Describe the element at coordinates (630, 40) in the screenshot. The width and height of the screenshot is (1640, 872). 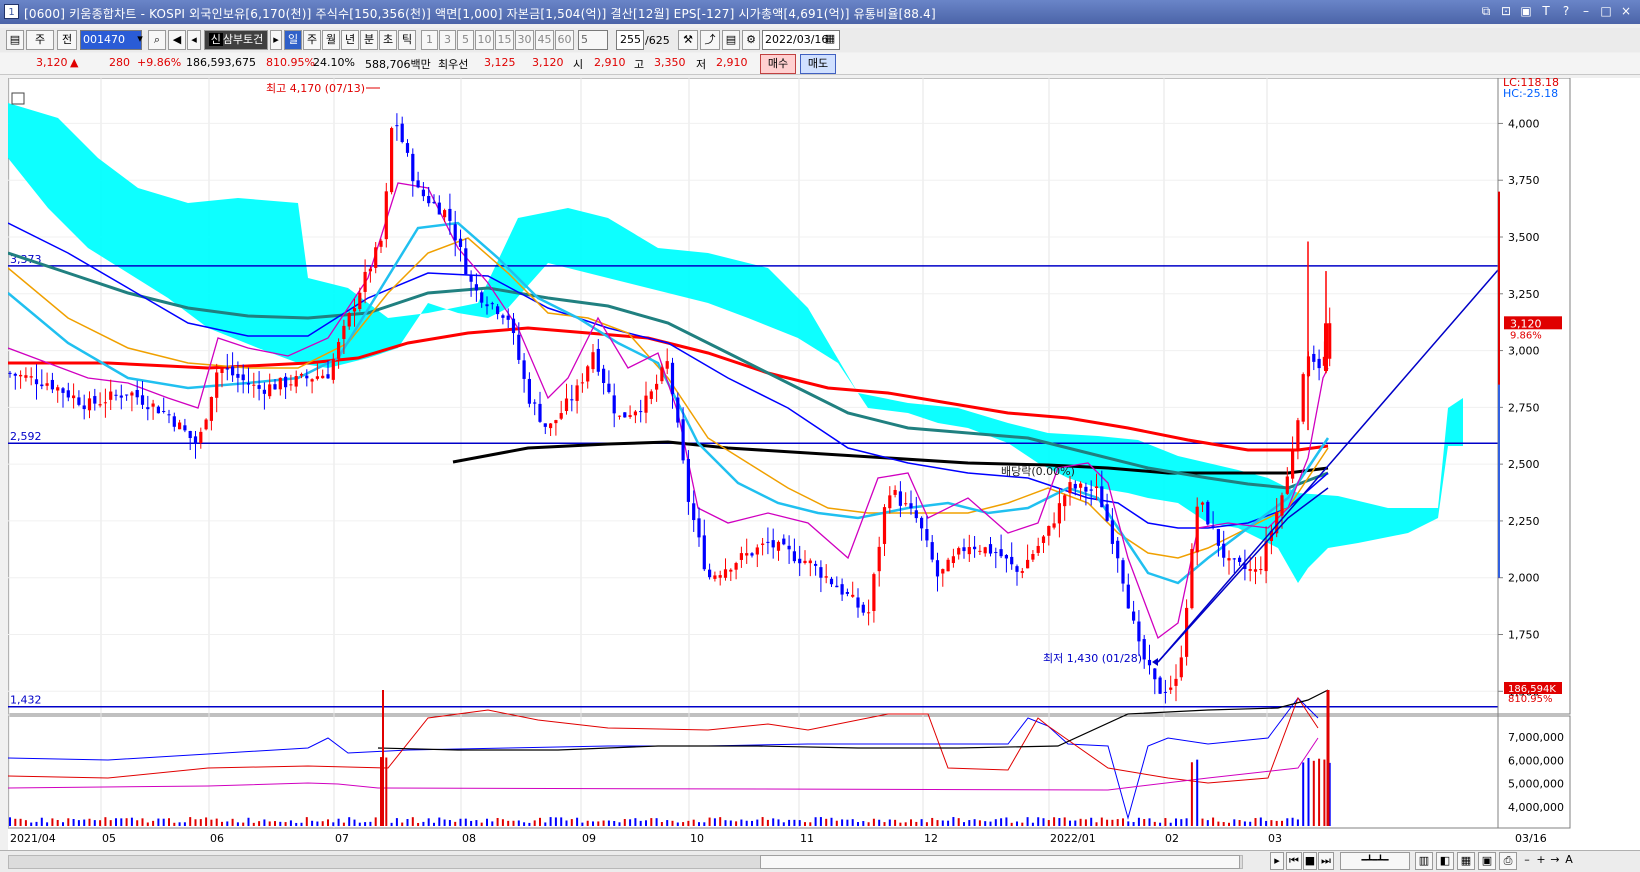
I see `range-input: 255` at that location.